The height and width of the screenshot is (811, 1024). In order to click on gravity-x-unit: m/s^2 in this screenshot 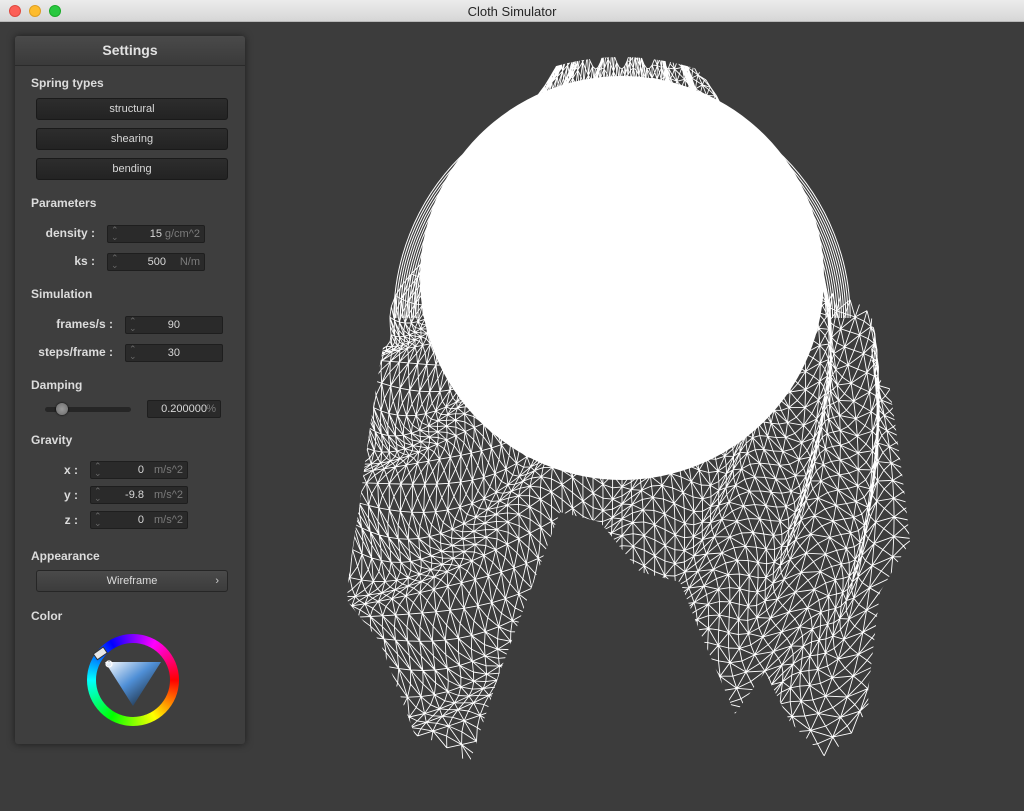, I will do `click(168, 470)`.